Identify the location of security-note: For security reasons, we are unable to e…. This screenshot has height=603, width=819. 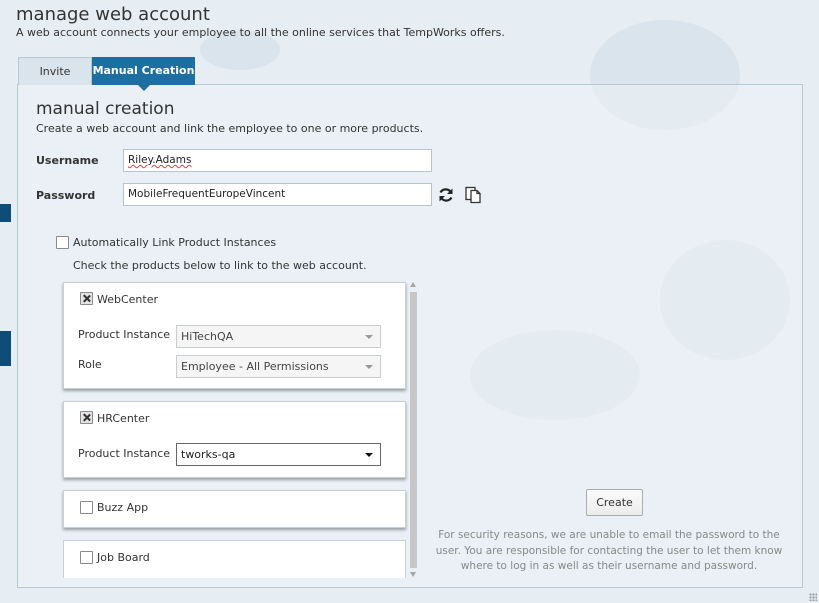
(609, 550).